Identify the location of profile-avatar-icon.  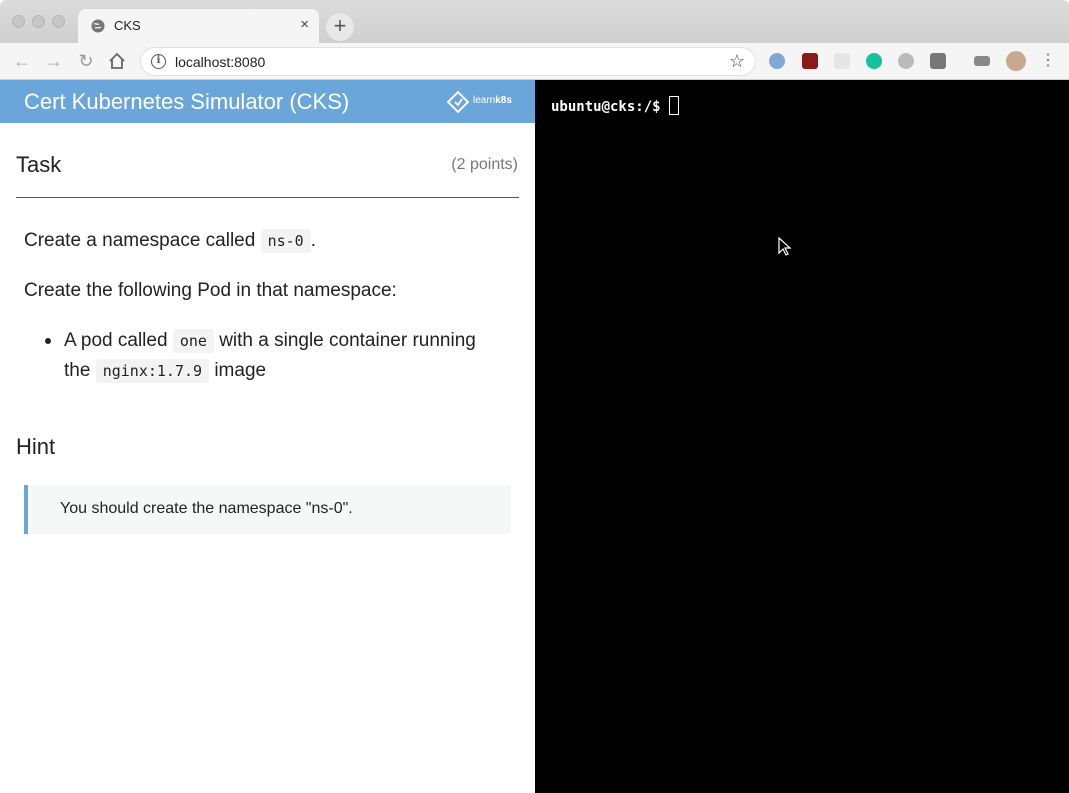
(1016, 61).